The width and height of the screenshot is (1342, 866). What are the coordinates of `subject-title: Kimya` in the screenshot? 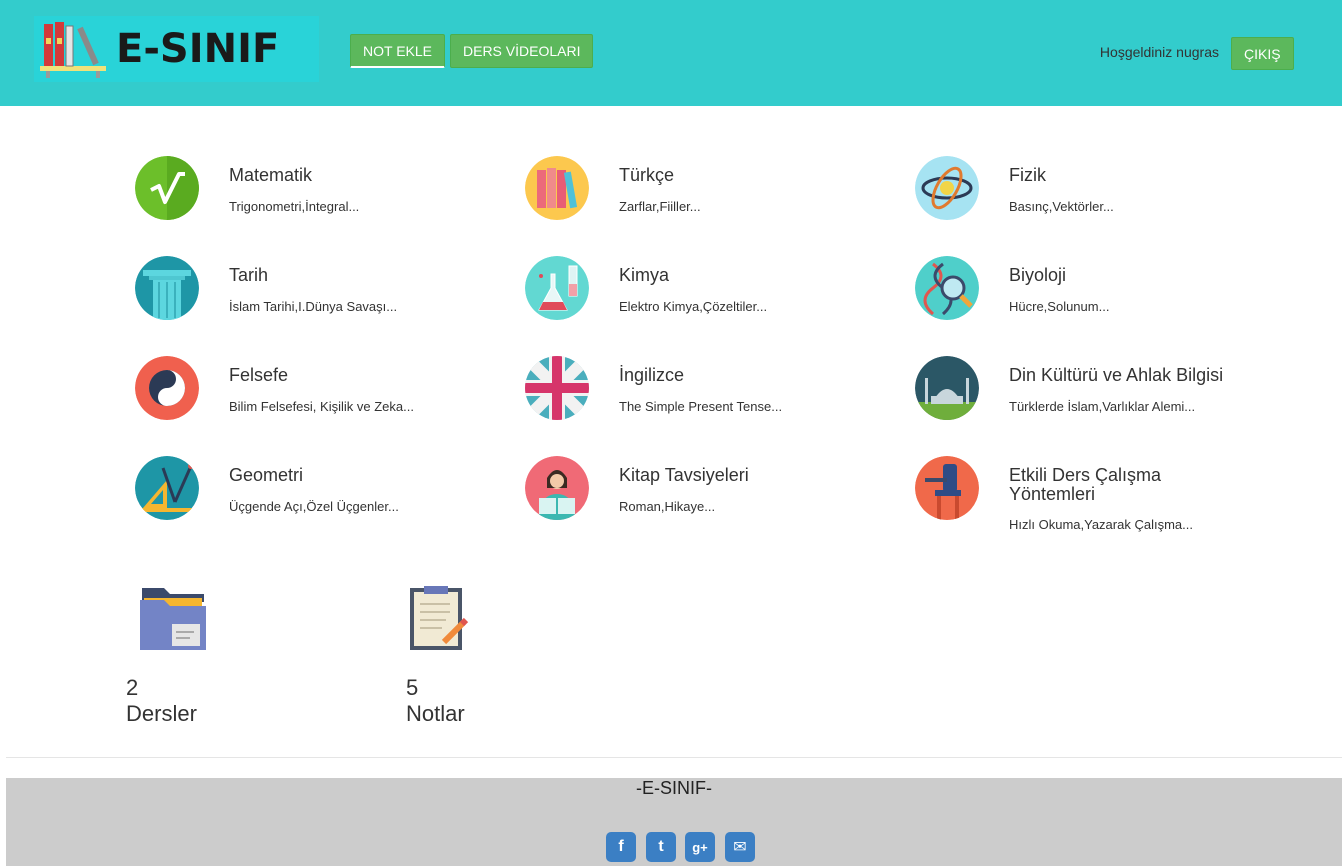 It's located at (644, 275).